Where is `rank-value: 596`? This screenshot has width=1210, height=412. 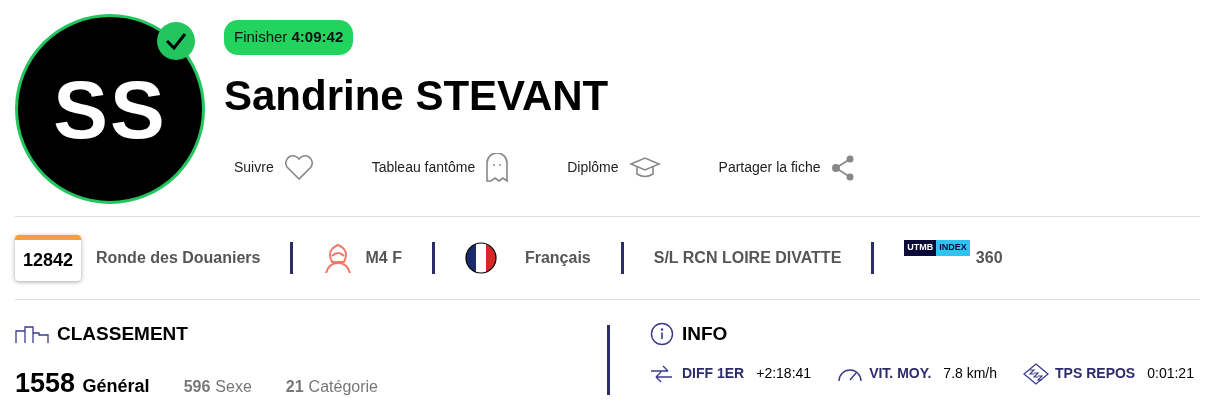
rank-value: 596 is located at coordinates (197, 386).